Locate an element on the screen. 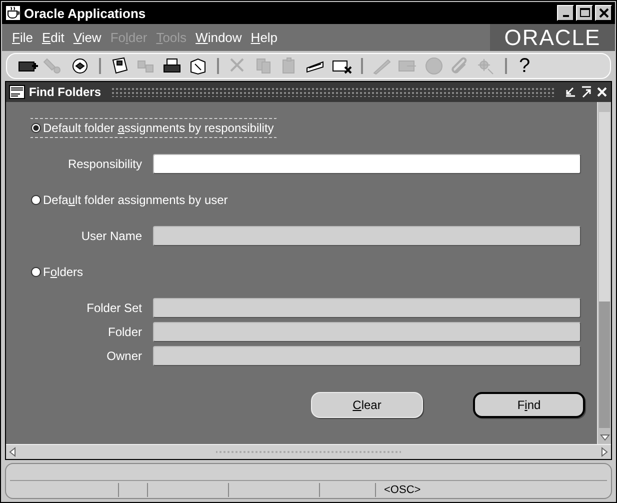 The height and width of the screenshot is (503, 617). window-title: Oracle Applications is located at coordinates (85, 13).